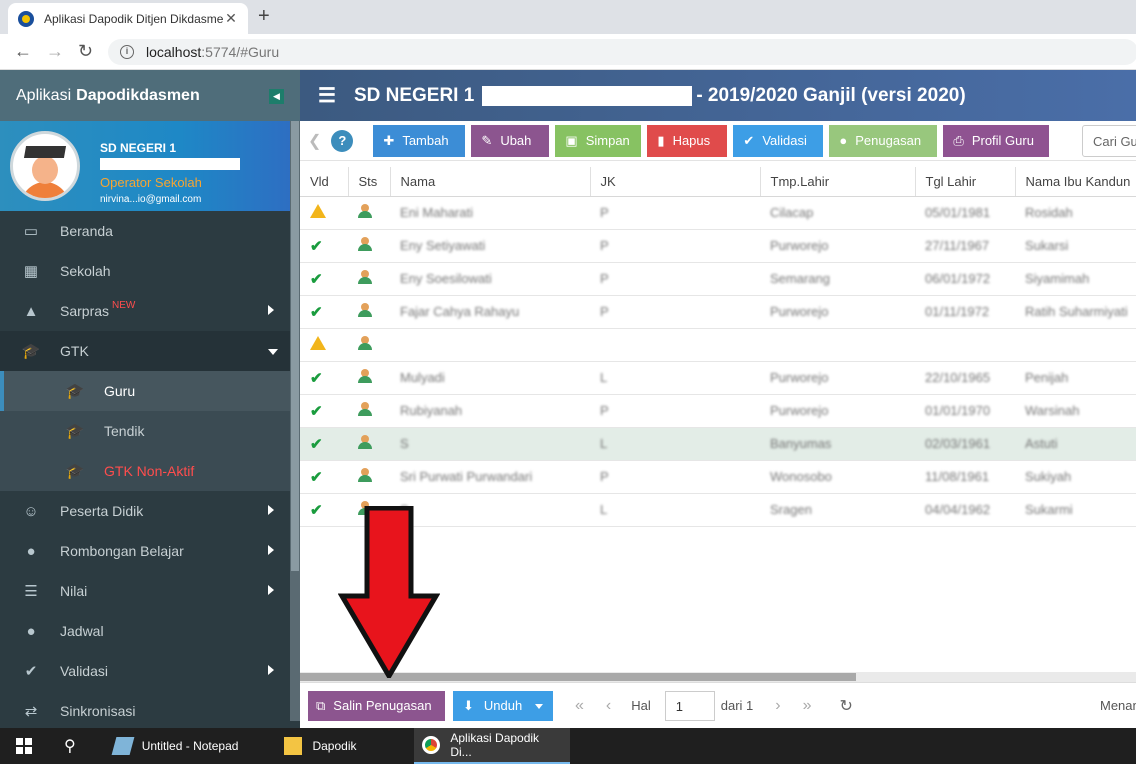  What do you see at coordinates (1052, 410) in the screenshot?
I see `cell-nama-ibu: Warsinah` at bounding box center [1052, 410].